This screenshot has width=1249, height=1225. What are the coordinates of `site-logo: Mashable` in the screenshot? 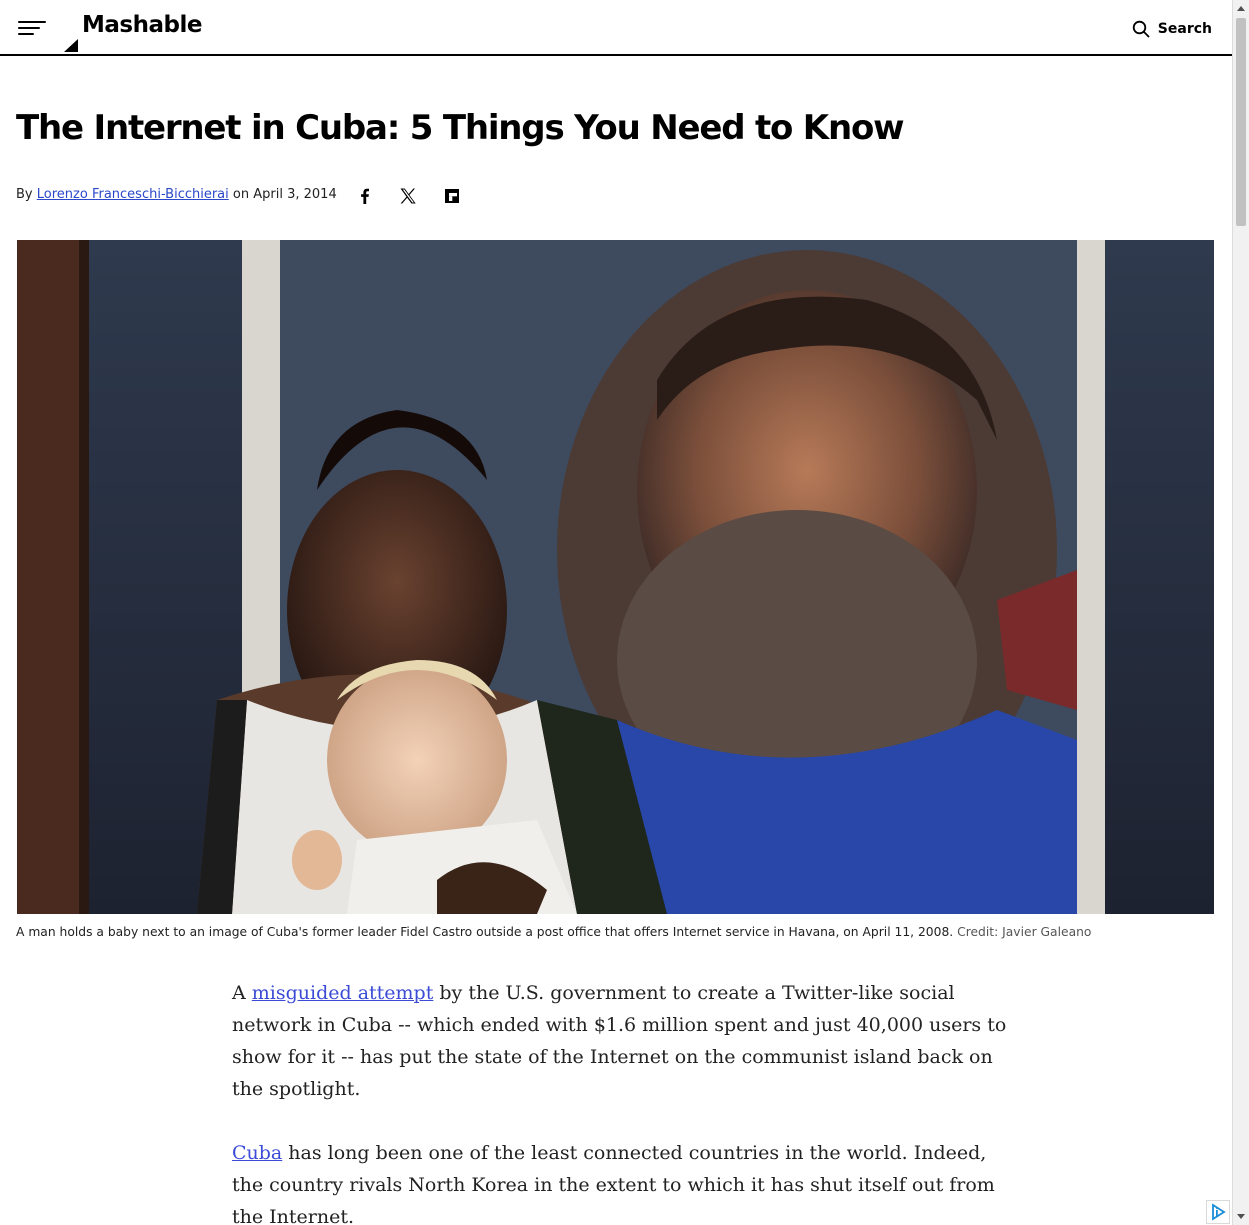 It's located at (134, 33).